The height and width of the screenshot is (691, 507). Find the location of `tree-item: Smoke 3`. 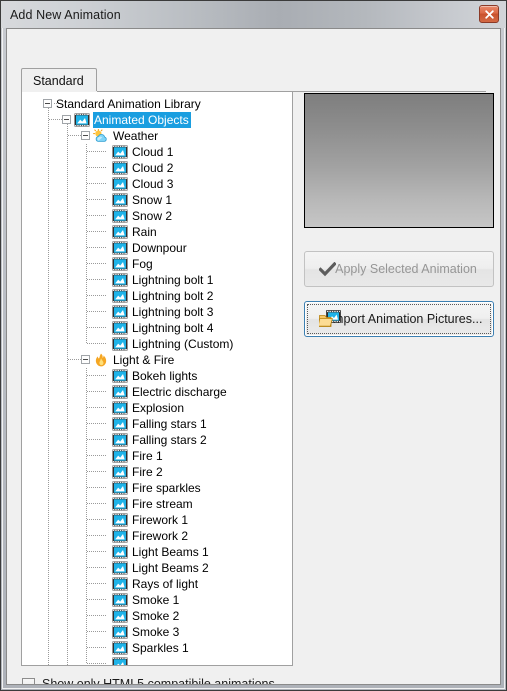

tree-item: Smoke 3 is located at coordinates (157, 632).